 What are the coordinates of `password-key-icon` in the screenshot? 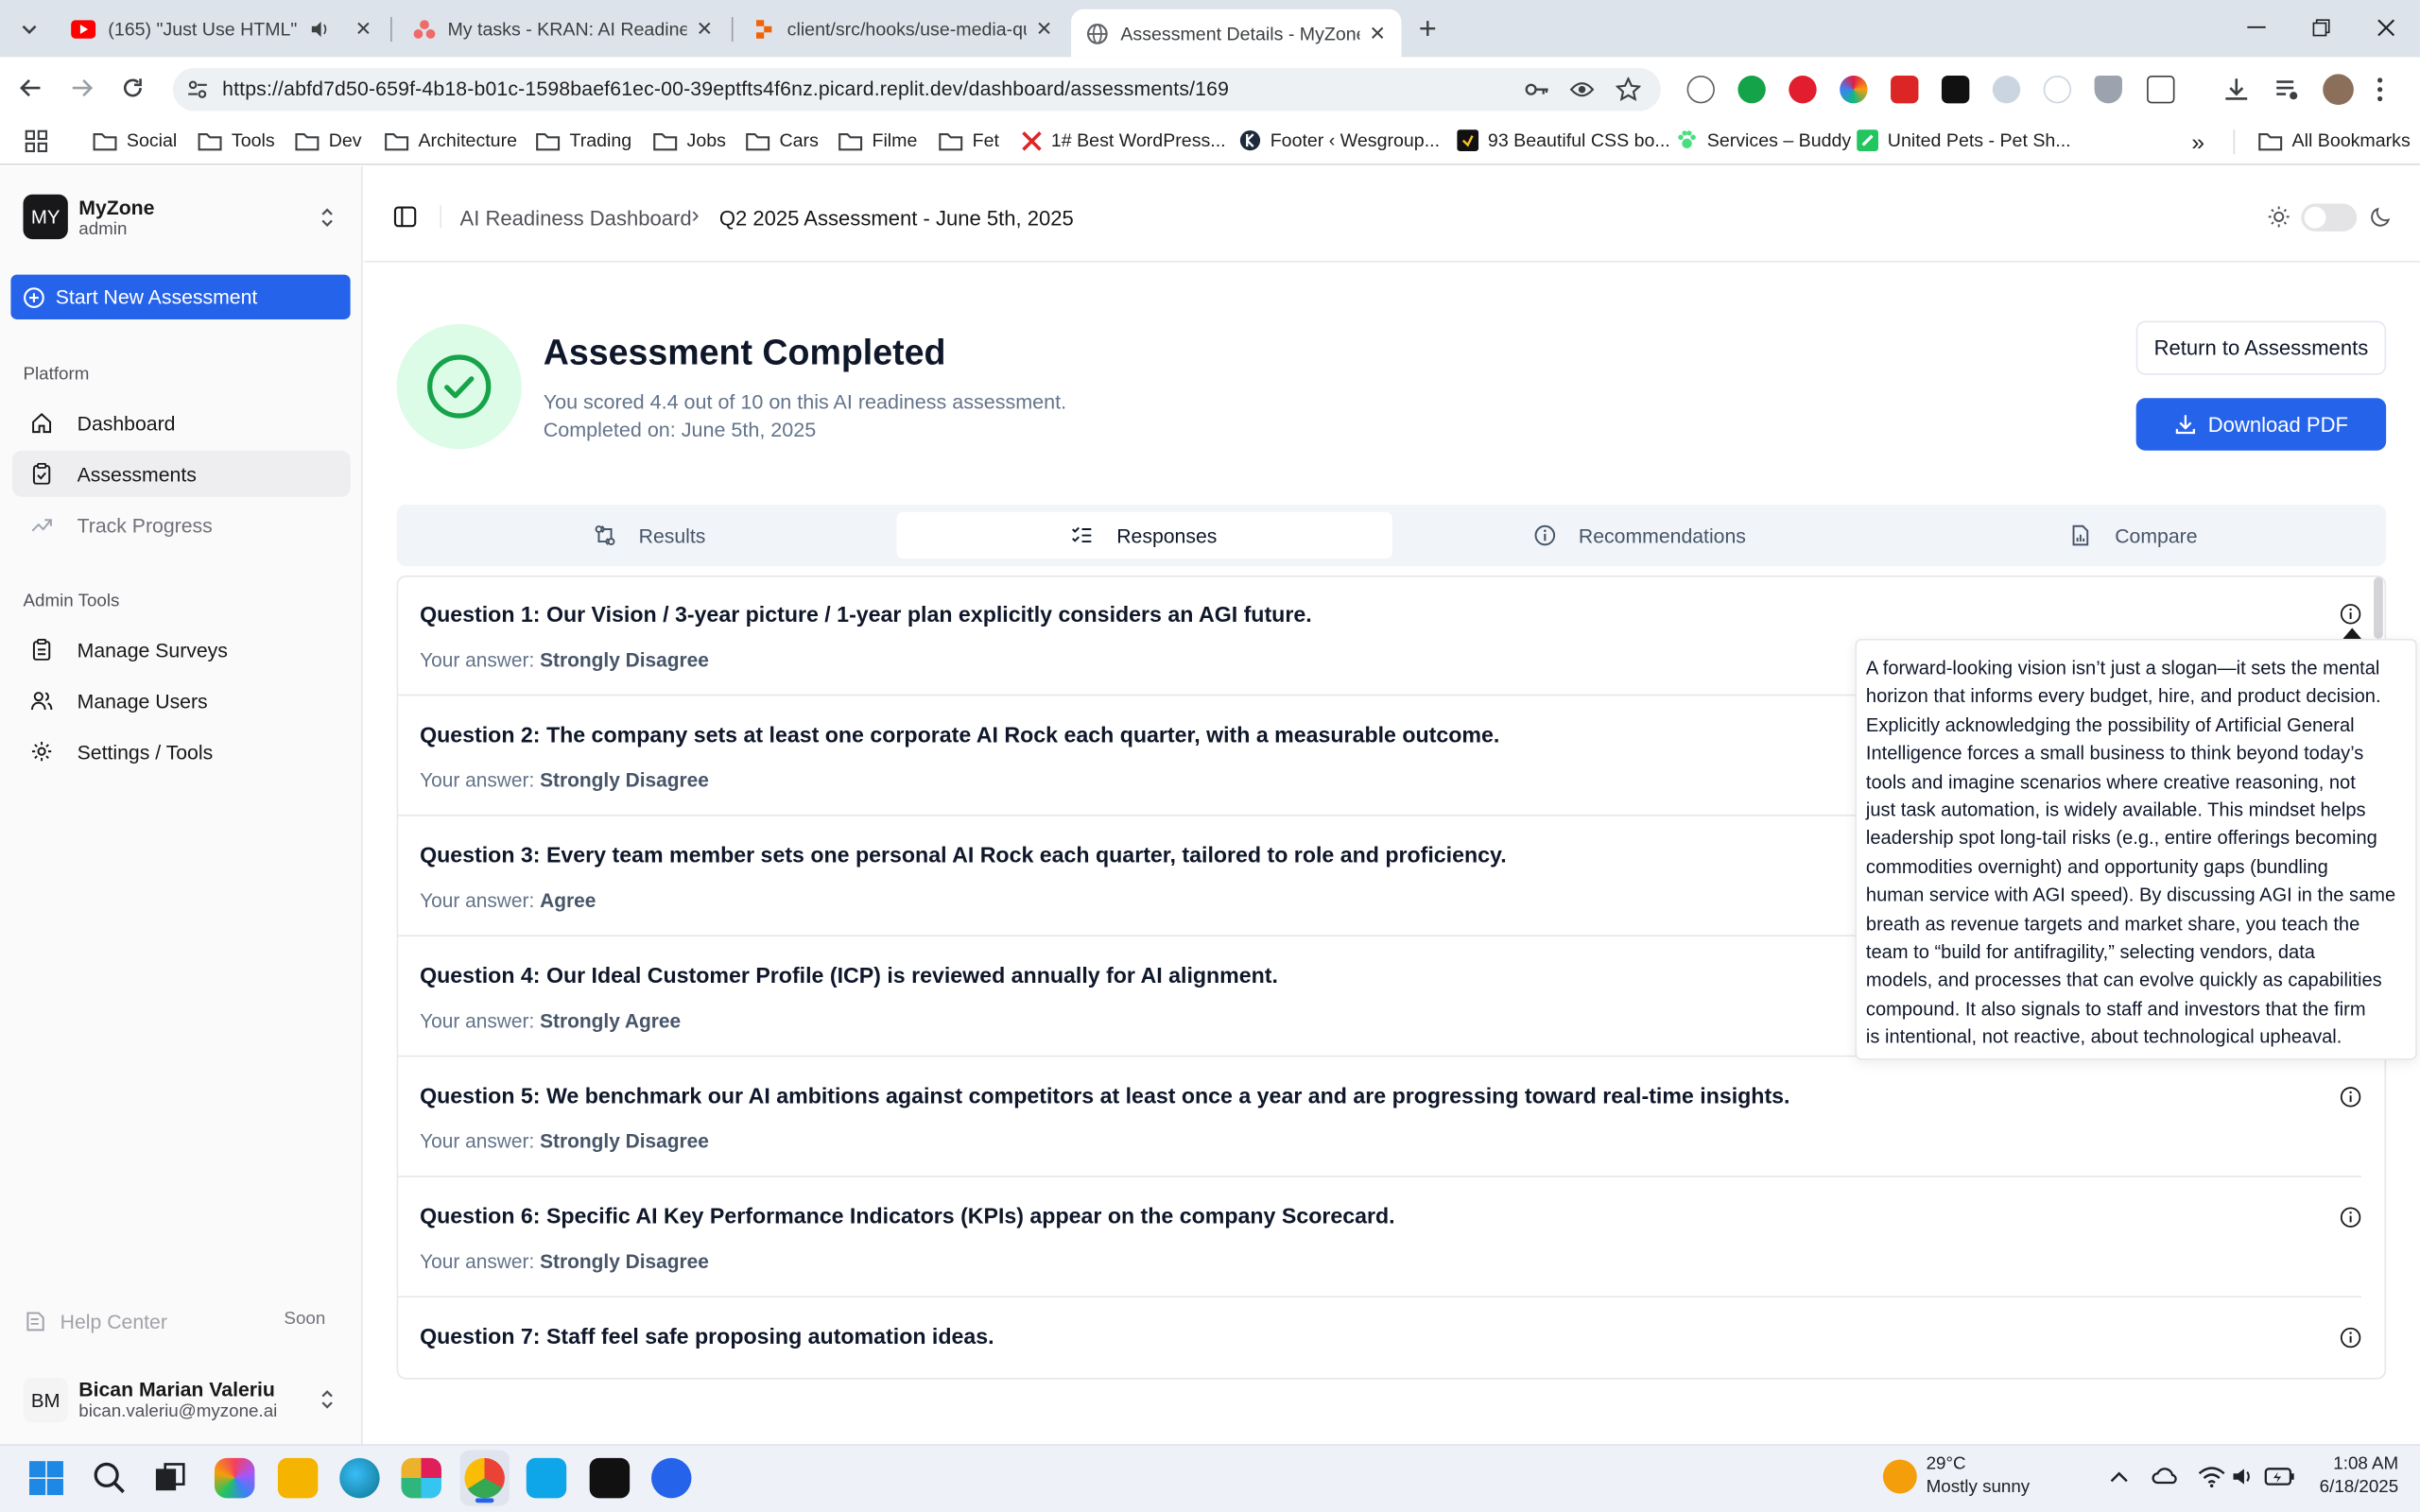 It's located at (1537, 89).